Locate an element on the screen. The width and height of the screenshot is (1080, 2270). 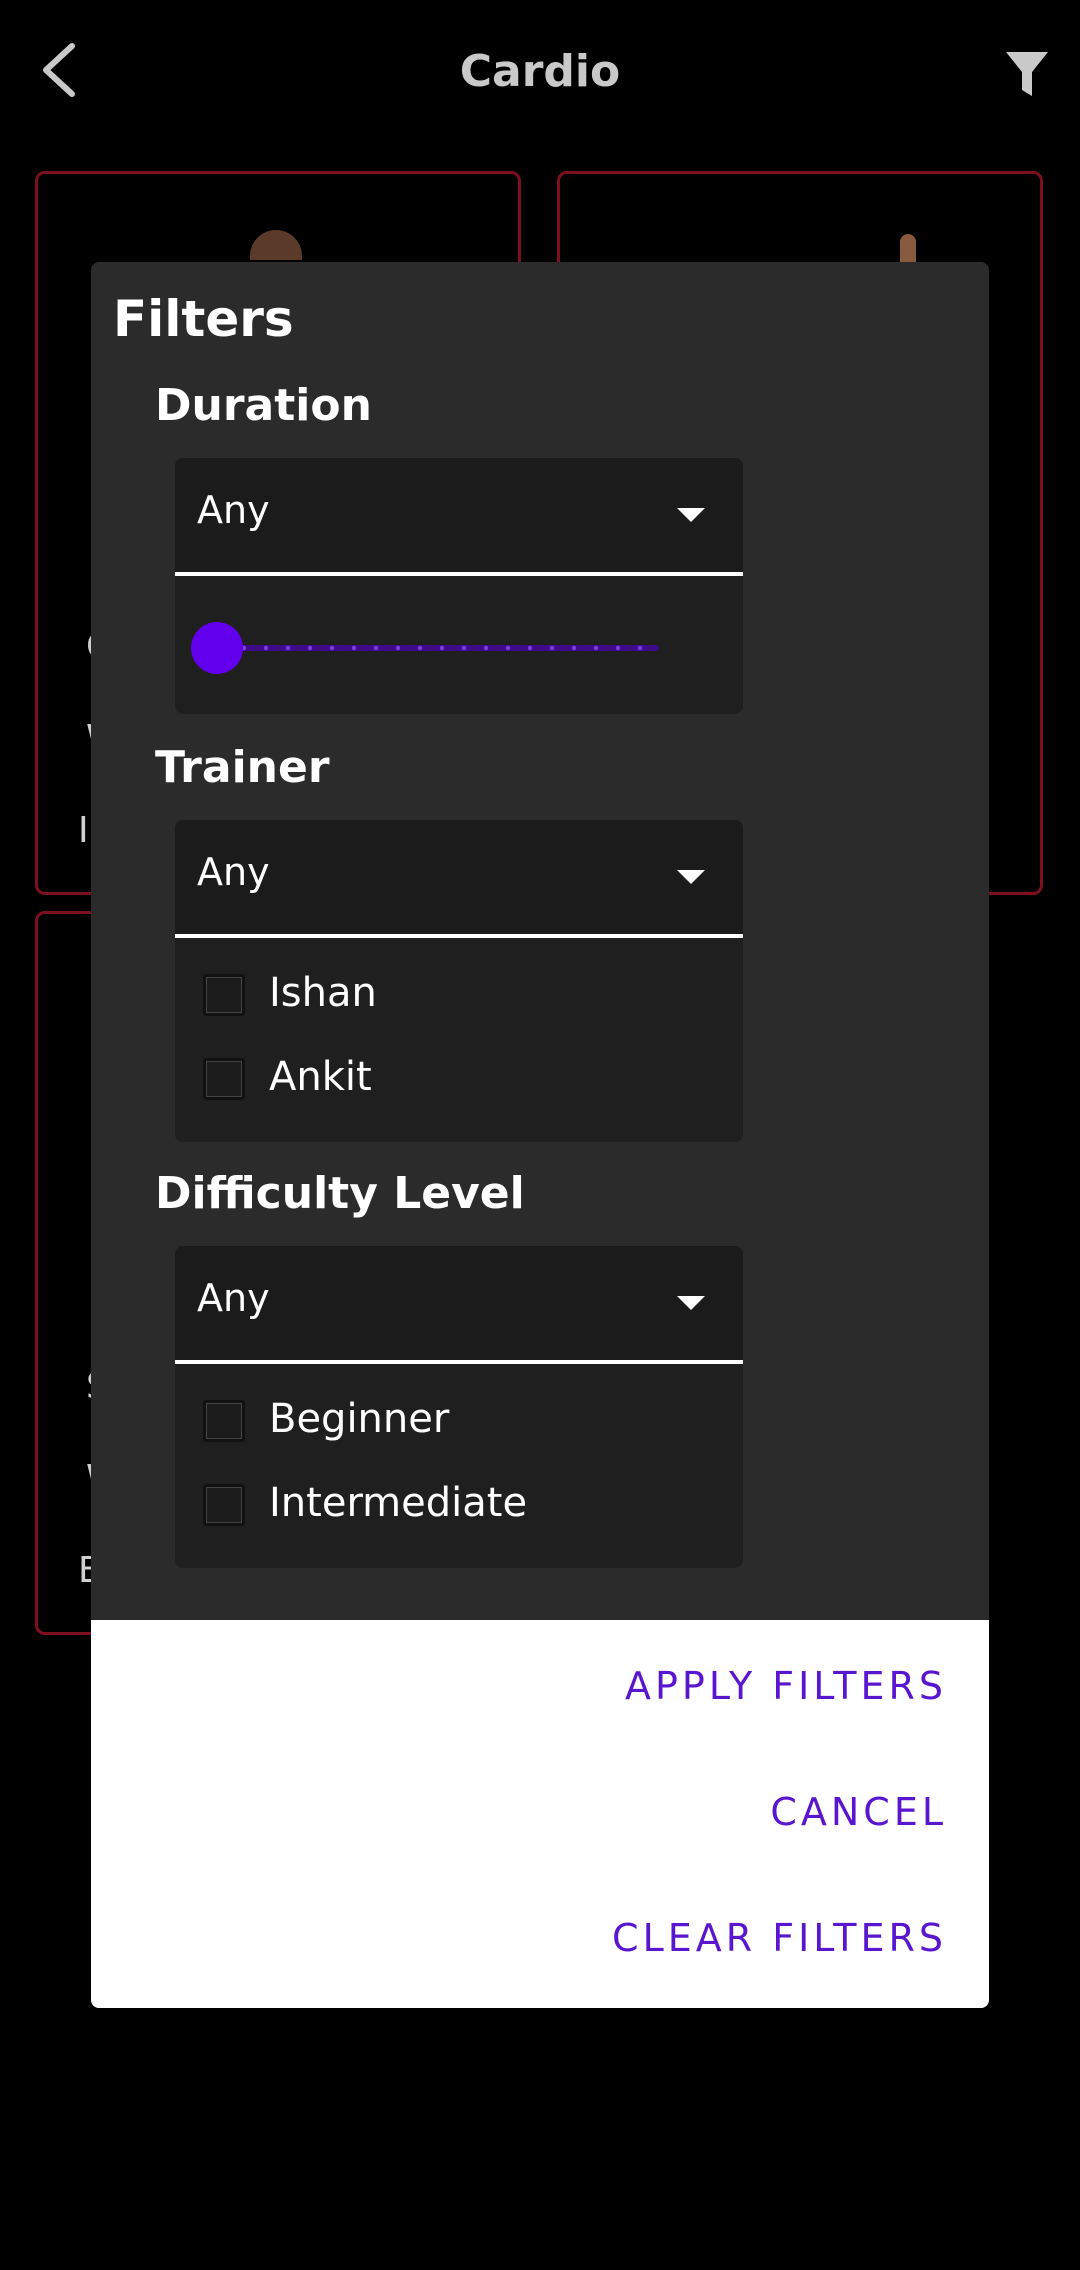
duration-slider is located at coordinates (431, 647).